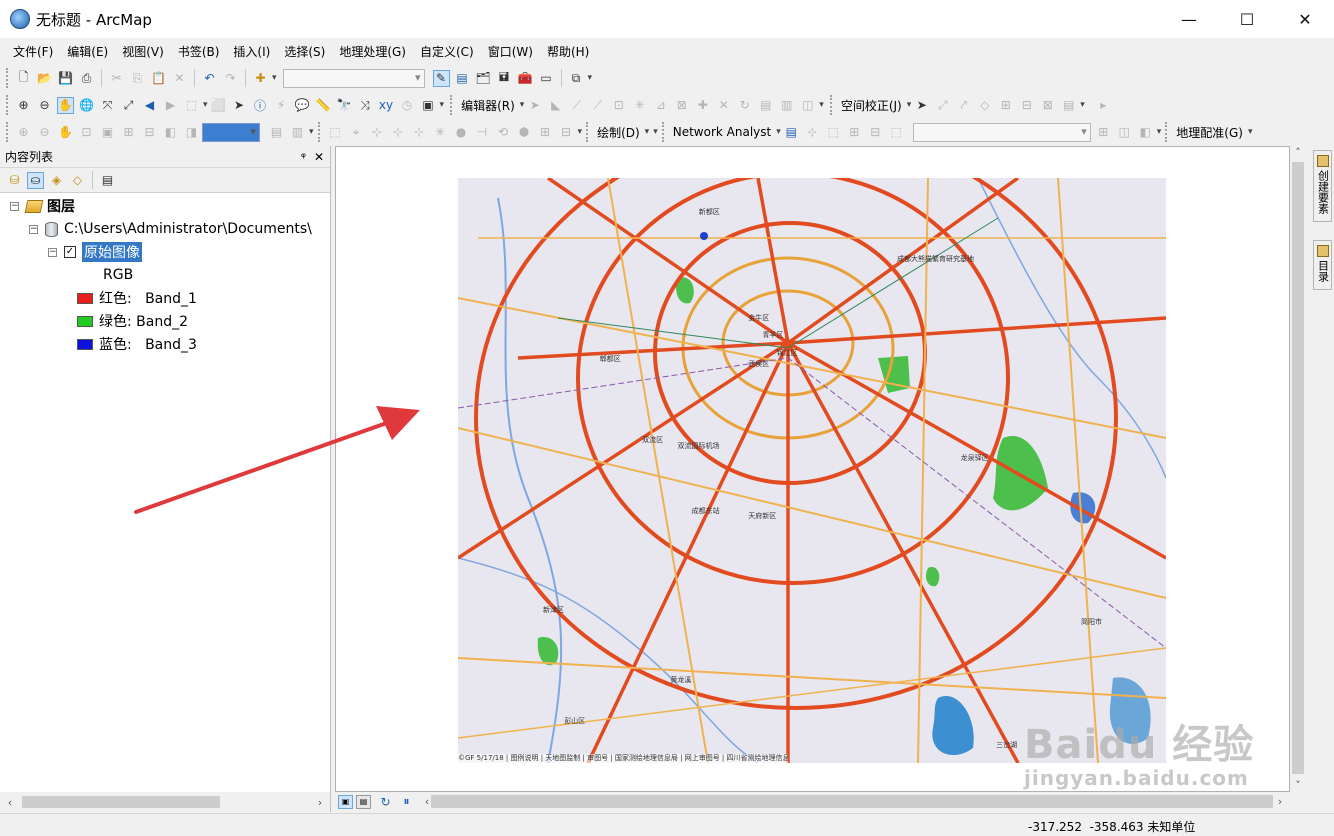 The image size is (1334, 836). I want to click on create-features-tab: 创建要素, so click(1322, 186).